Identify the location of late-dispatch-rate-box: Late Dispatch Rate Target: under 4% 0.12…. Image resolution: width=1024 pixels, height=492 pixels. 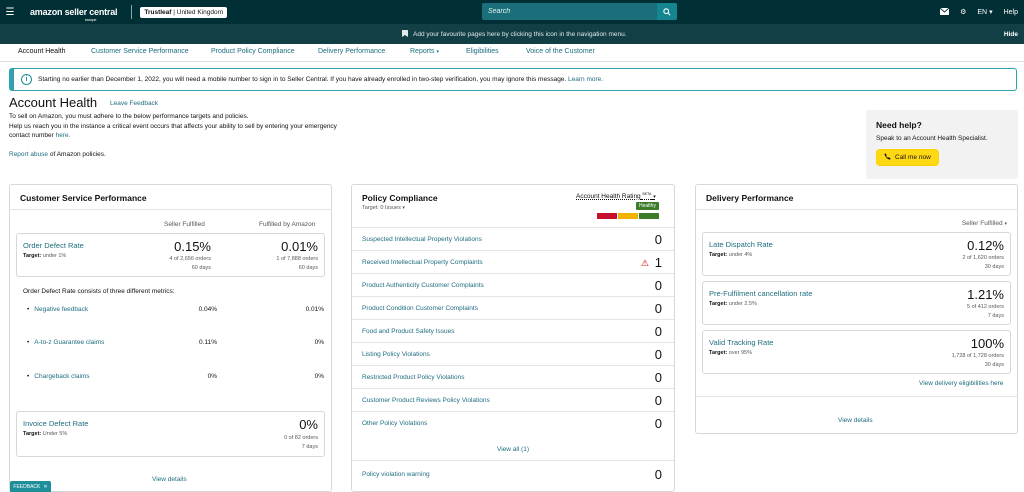
(856, 254).